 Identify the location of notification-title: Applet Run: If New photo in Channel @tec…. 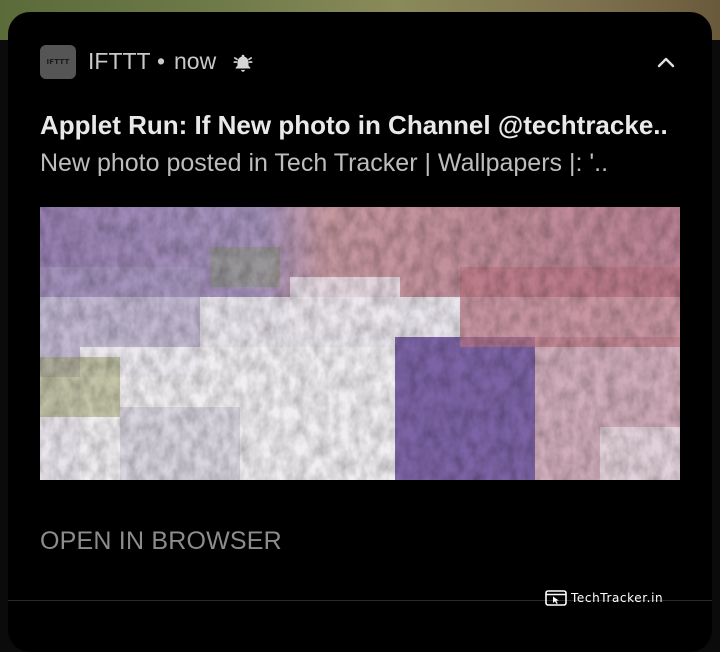
(354, 125).